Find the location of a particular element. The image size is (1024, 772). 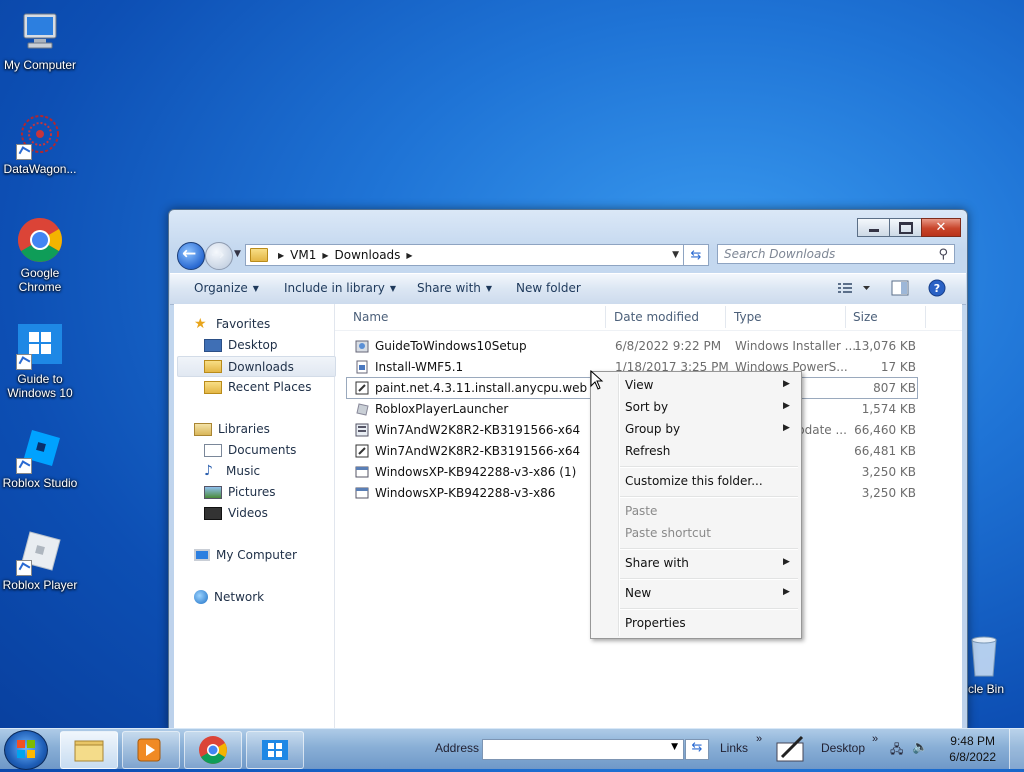

show-desktop-button is located at coordinates (1016, 749).